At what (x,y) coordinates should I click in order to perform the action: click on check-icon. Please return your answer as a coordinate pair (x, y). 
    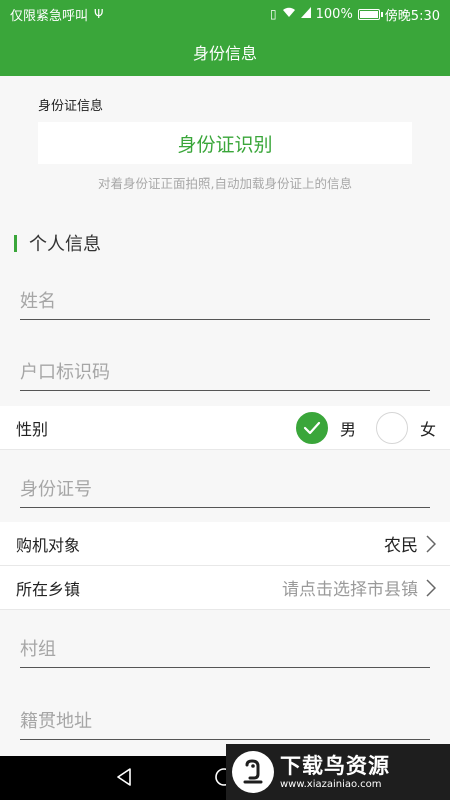
    Looking at the image, I should click on (312, 427).